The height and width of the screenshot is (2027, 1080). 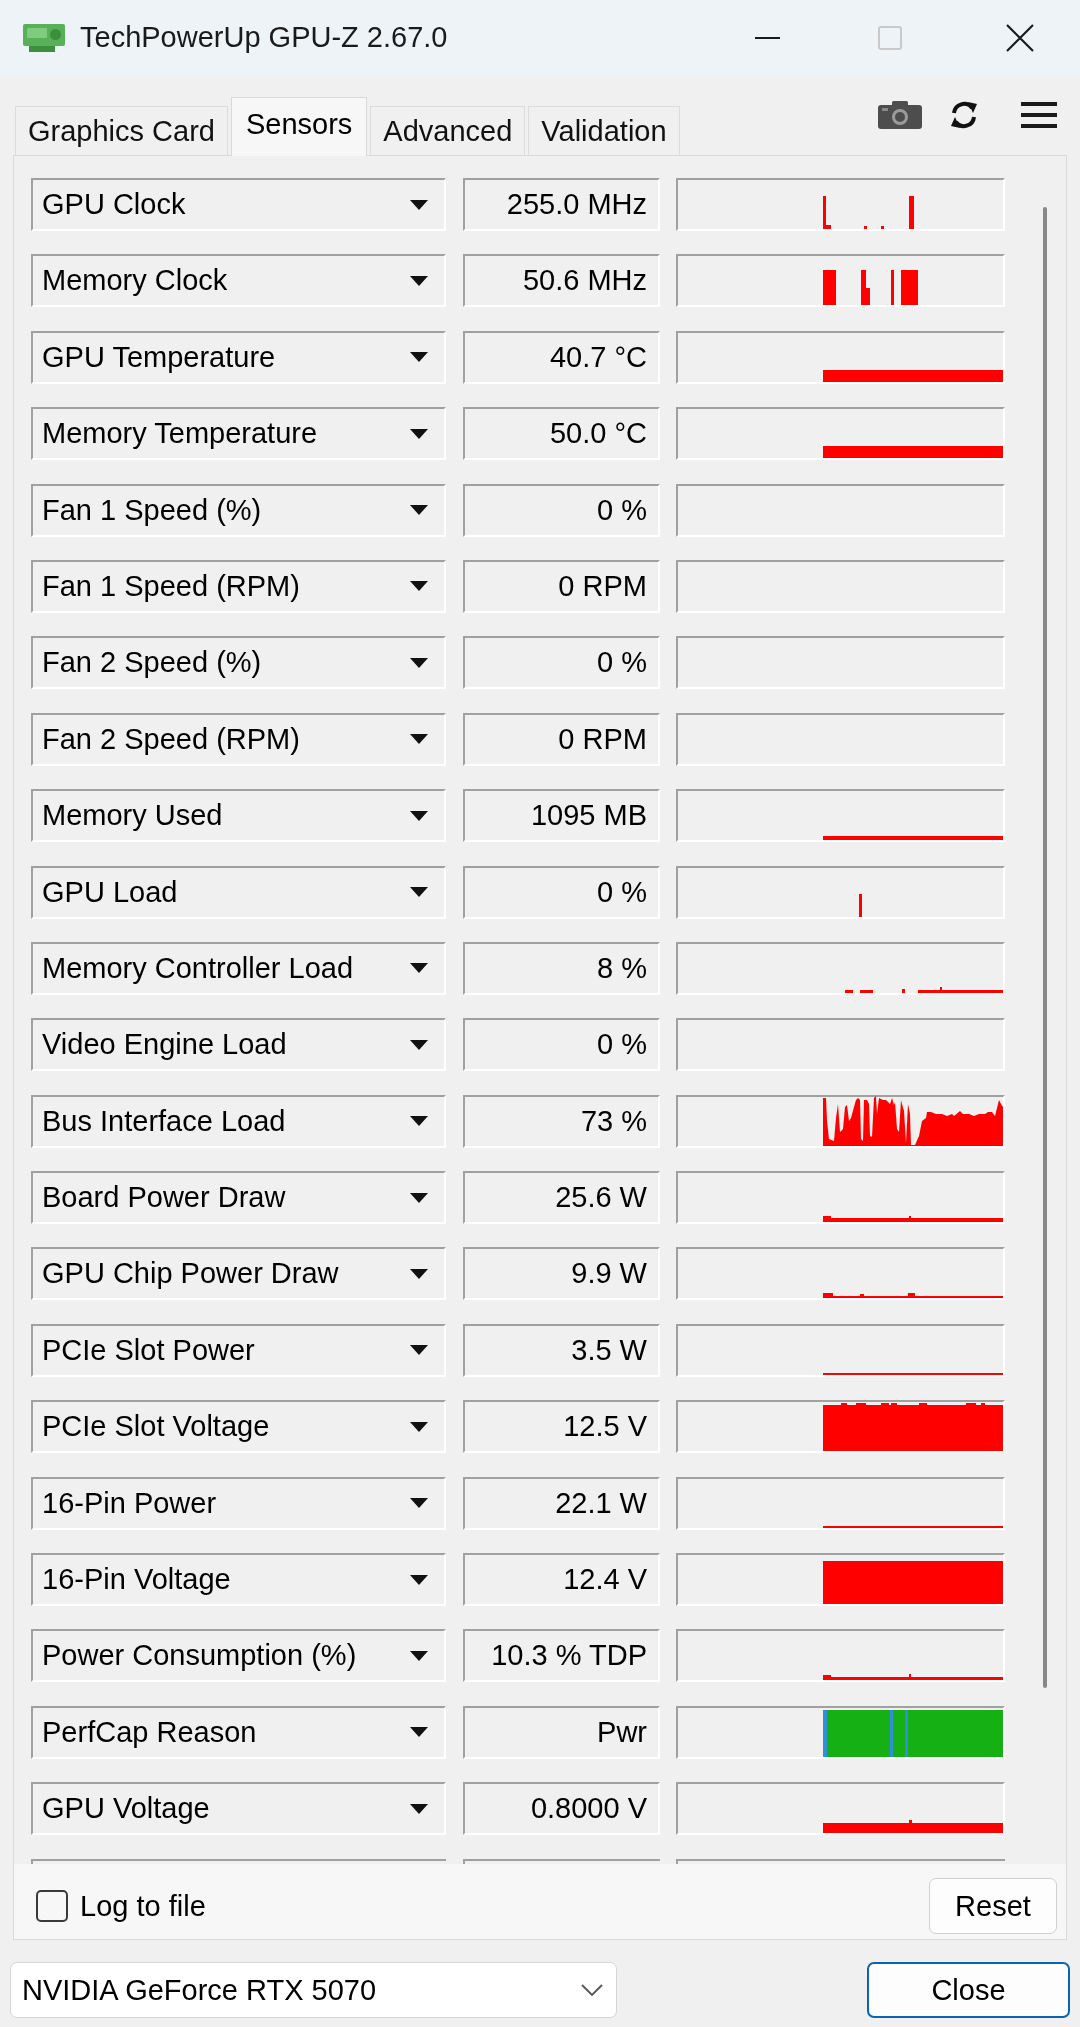 What do you see at coordinates (121, 130) in the screenshot?
I see `tab: Graphics Card` at bounding box center [121, 130].